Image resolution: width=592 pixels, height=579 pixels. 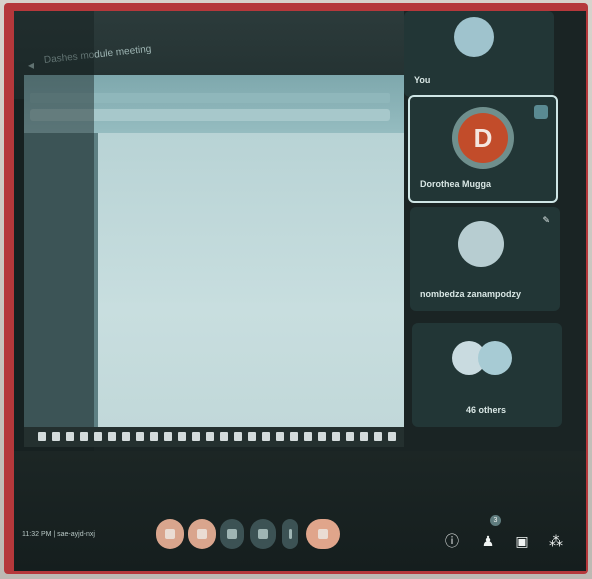 I want to click on participant-name: Dorothea Mugga, so click(x=455, y=184).